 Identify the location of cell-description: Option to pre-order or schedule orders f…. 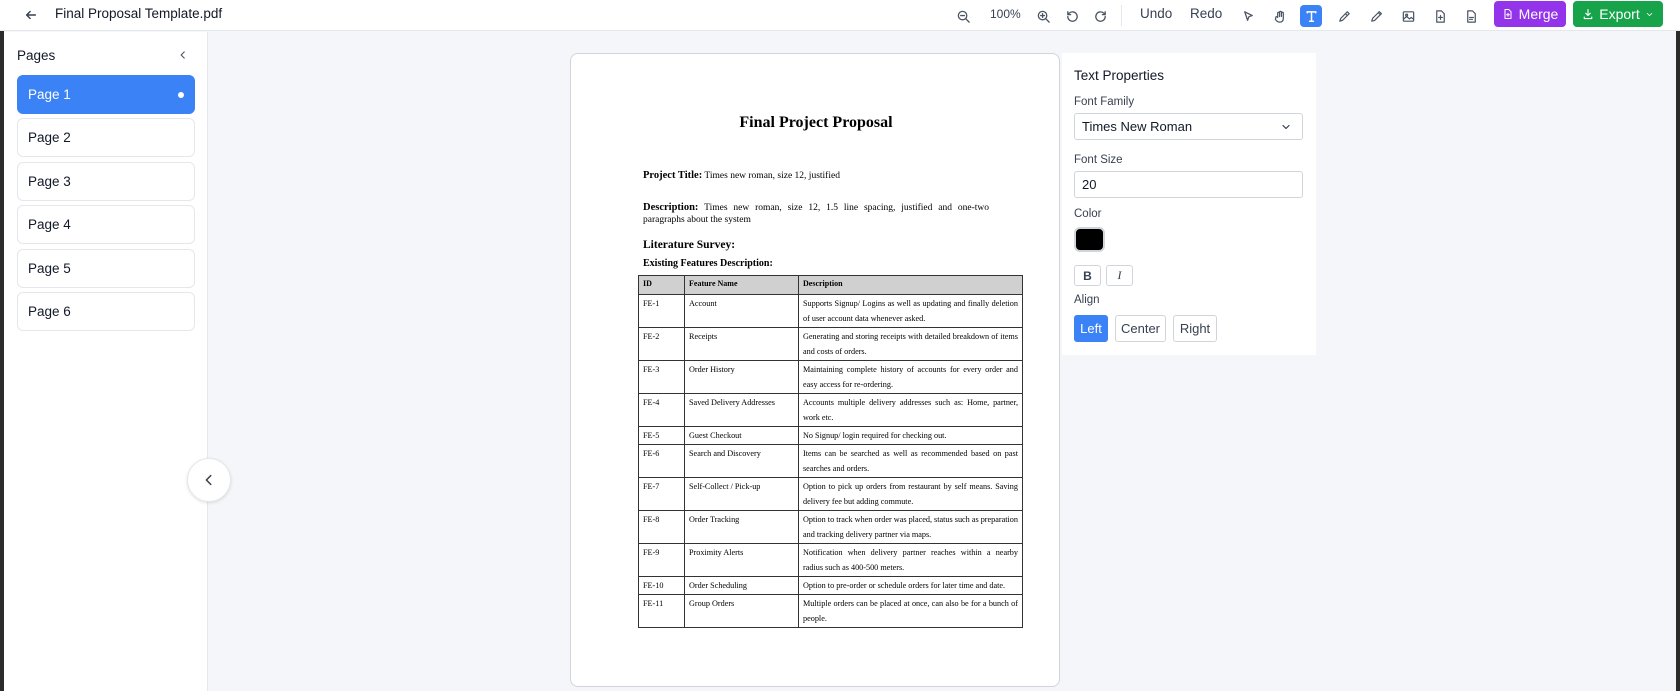
(910, 585).